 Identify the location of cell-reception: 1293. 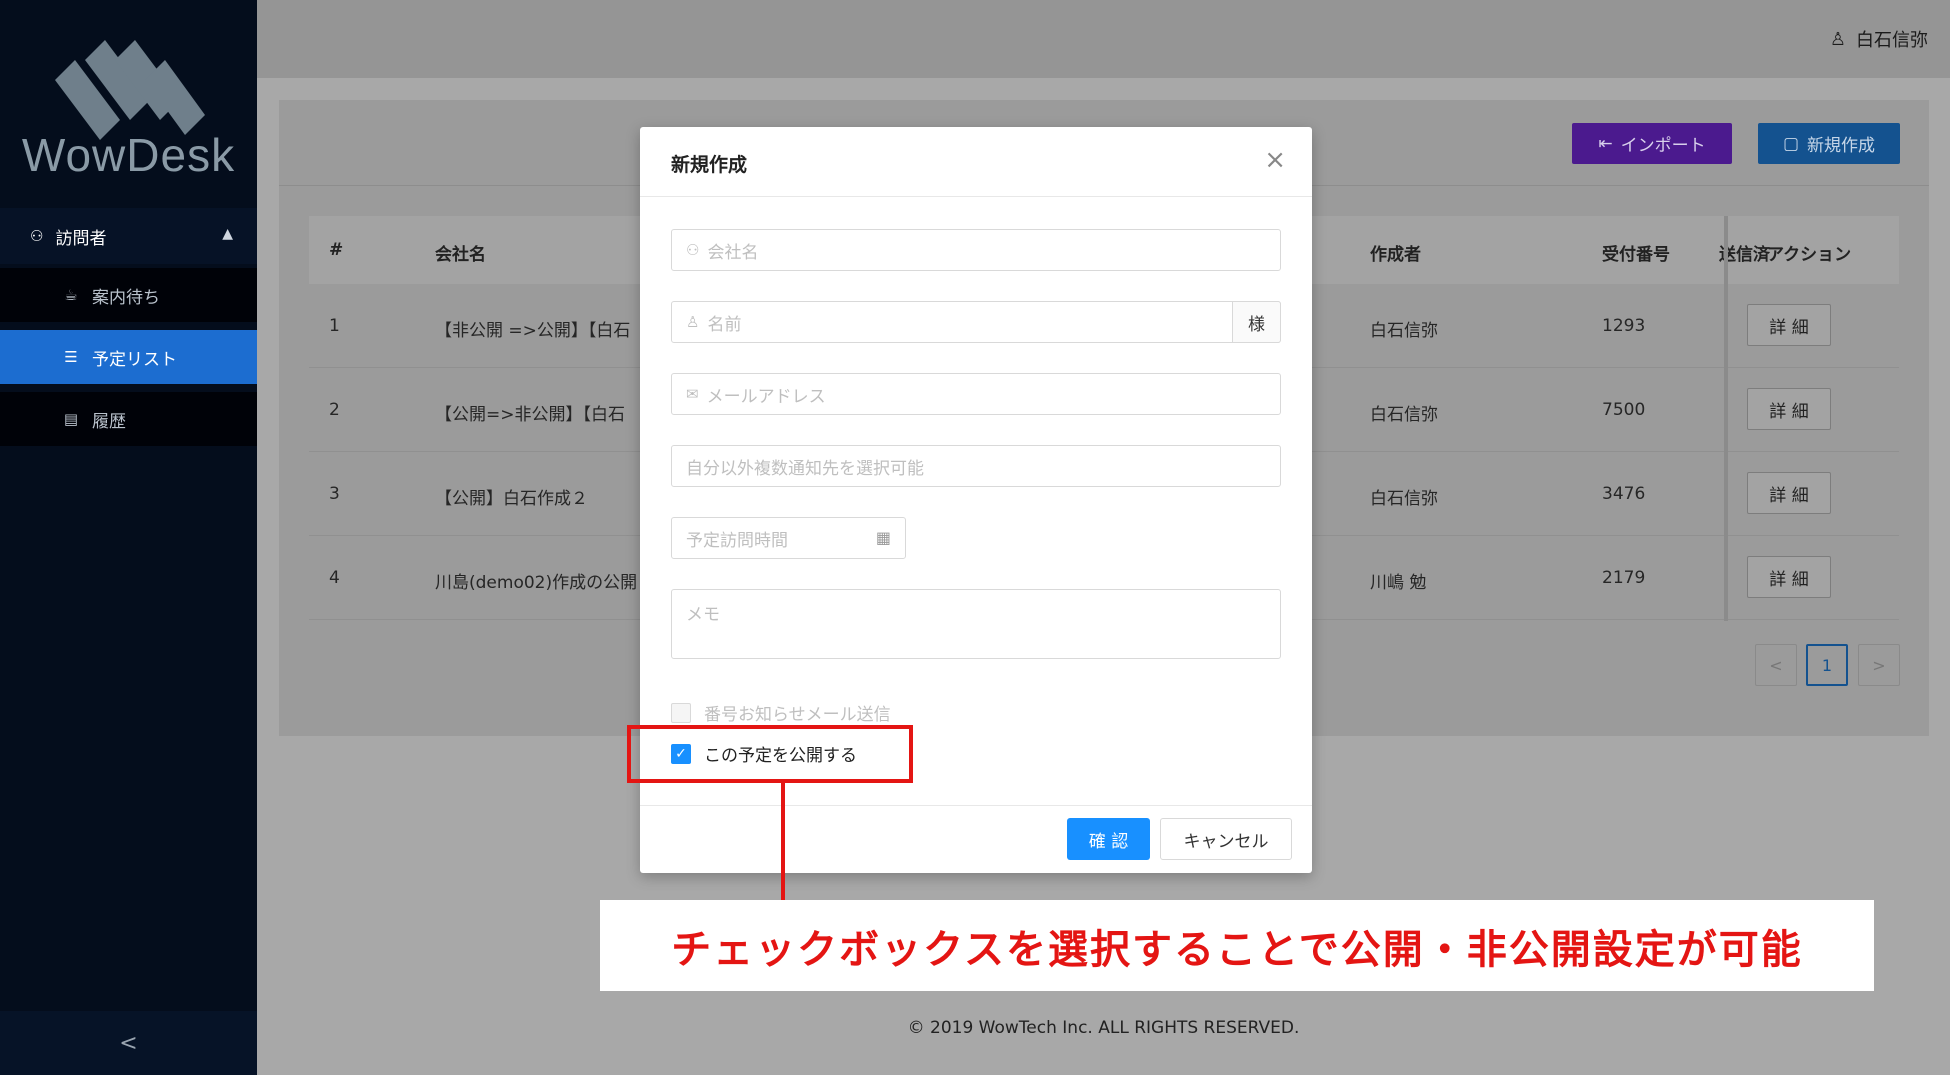
(1624, 326).